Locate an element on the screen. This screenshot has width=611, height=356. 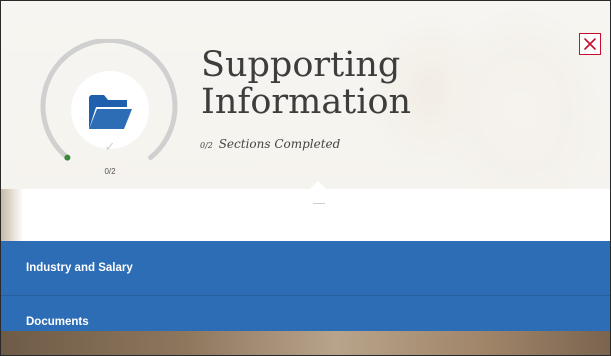
band-dash is located at coordinates (319, 203).